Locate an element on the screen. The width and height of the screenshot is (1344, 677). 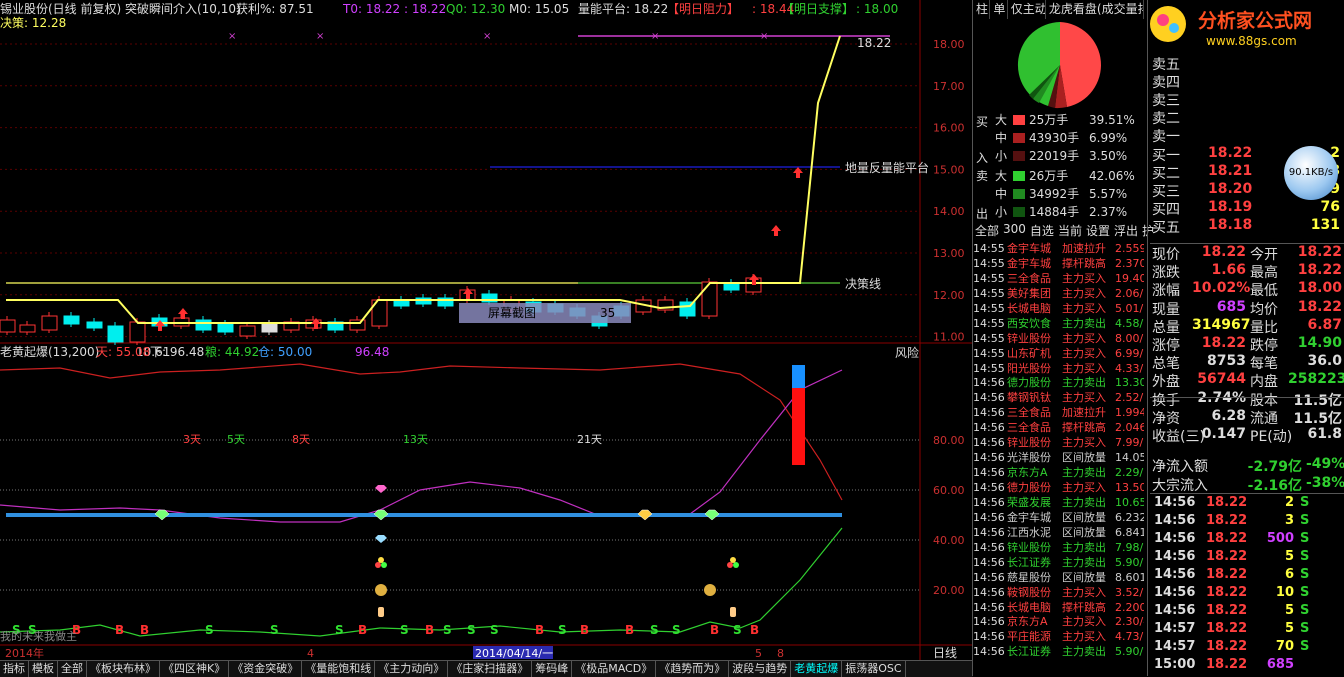
tick-row: 14:56京东方A 主力卖出 2.29/3 is located at coordinates (1058, 472).